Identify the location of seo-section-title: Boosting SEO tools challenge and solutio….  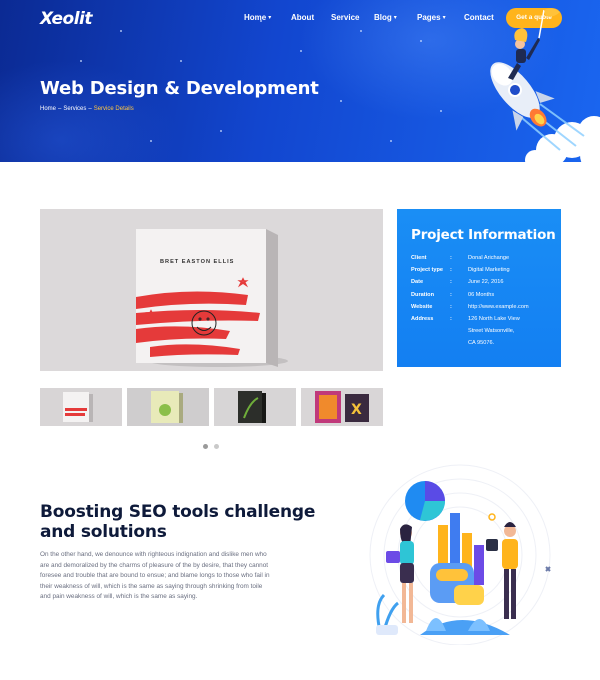
(190, 522).